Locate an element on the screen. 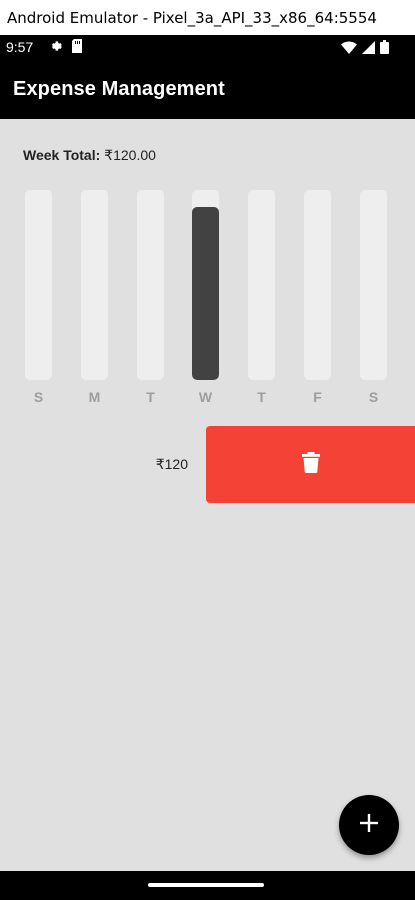  trash-icon is located at coordinates (310, 464).